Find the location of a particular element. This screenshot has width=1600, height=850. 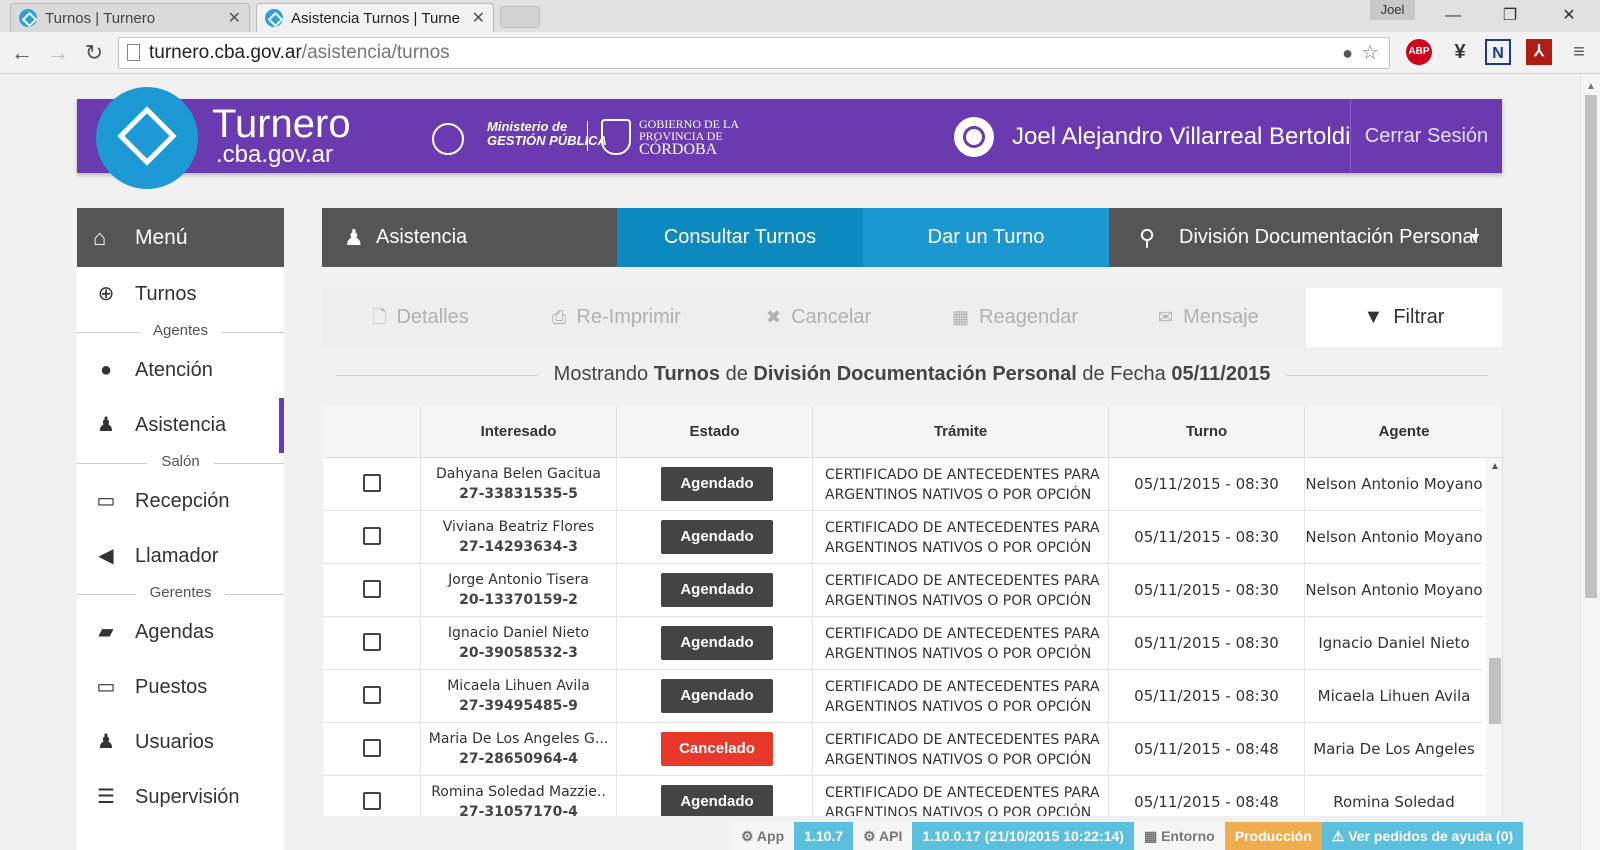

col-estado: Estado is located at coordinates (714, 432).